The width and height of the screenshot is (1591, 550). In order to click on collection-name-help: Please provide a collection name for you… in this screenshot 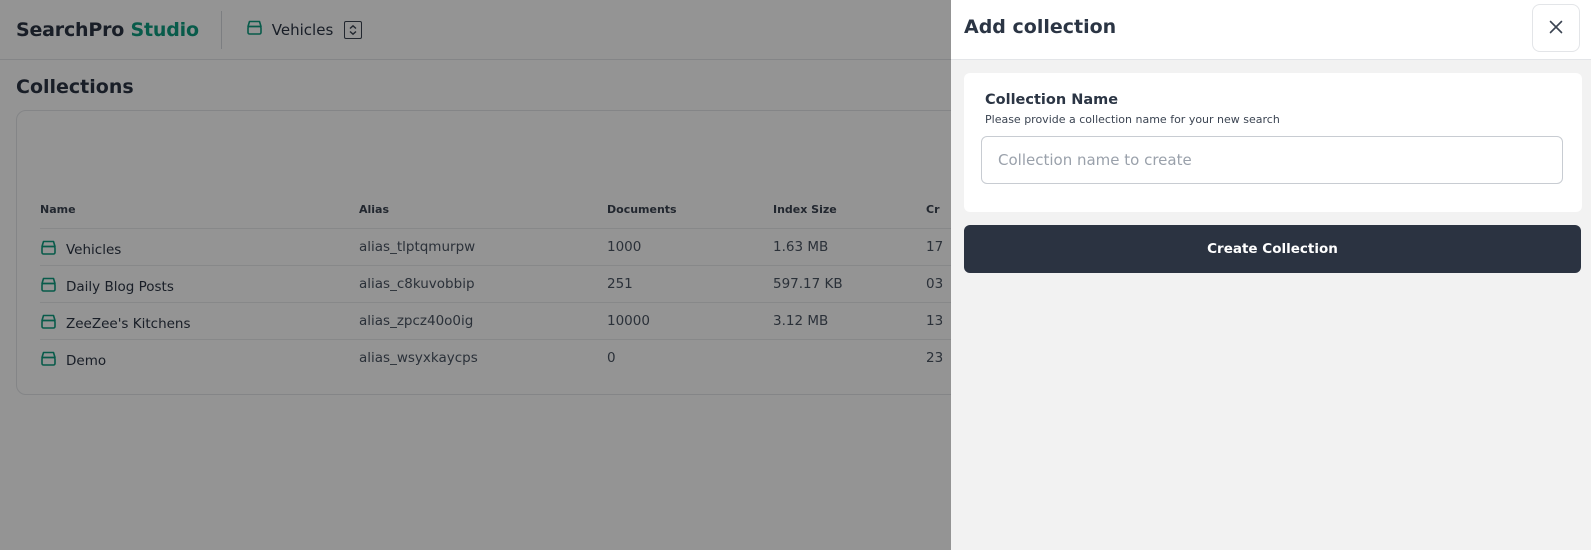, I will do `click(1132, 119)`.